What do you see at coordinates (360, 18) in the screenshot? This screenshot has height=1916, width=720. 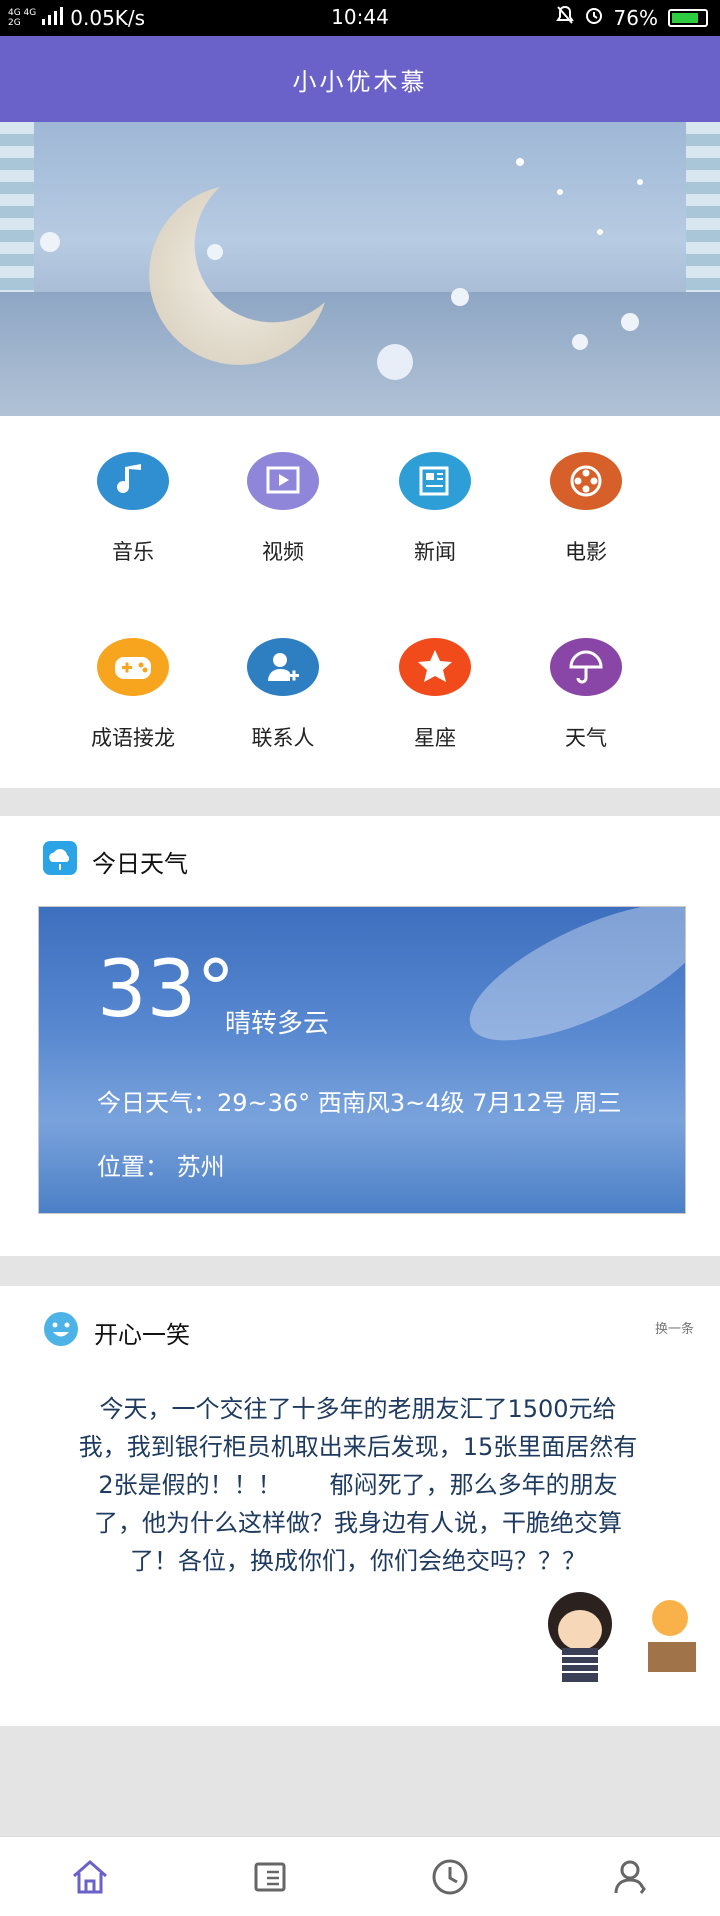 I see `status-bar: 4G 4G 2G 0.05K/s 10:44 76%` at bounding box center [360, 18].